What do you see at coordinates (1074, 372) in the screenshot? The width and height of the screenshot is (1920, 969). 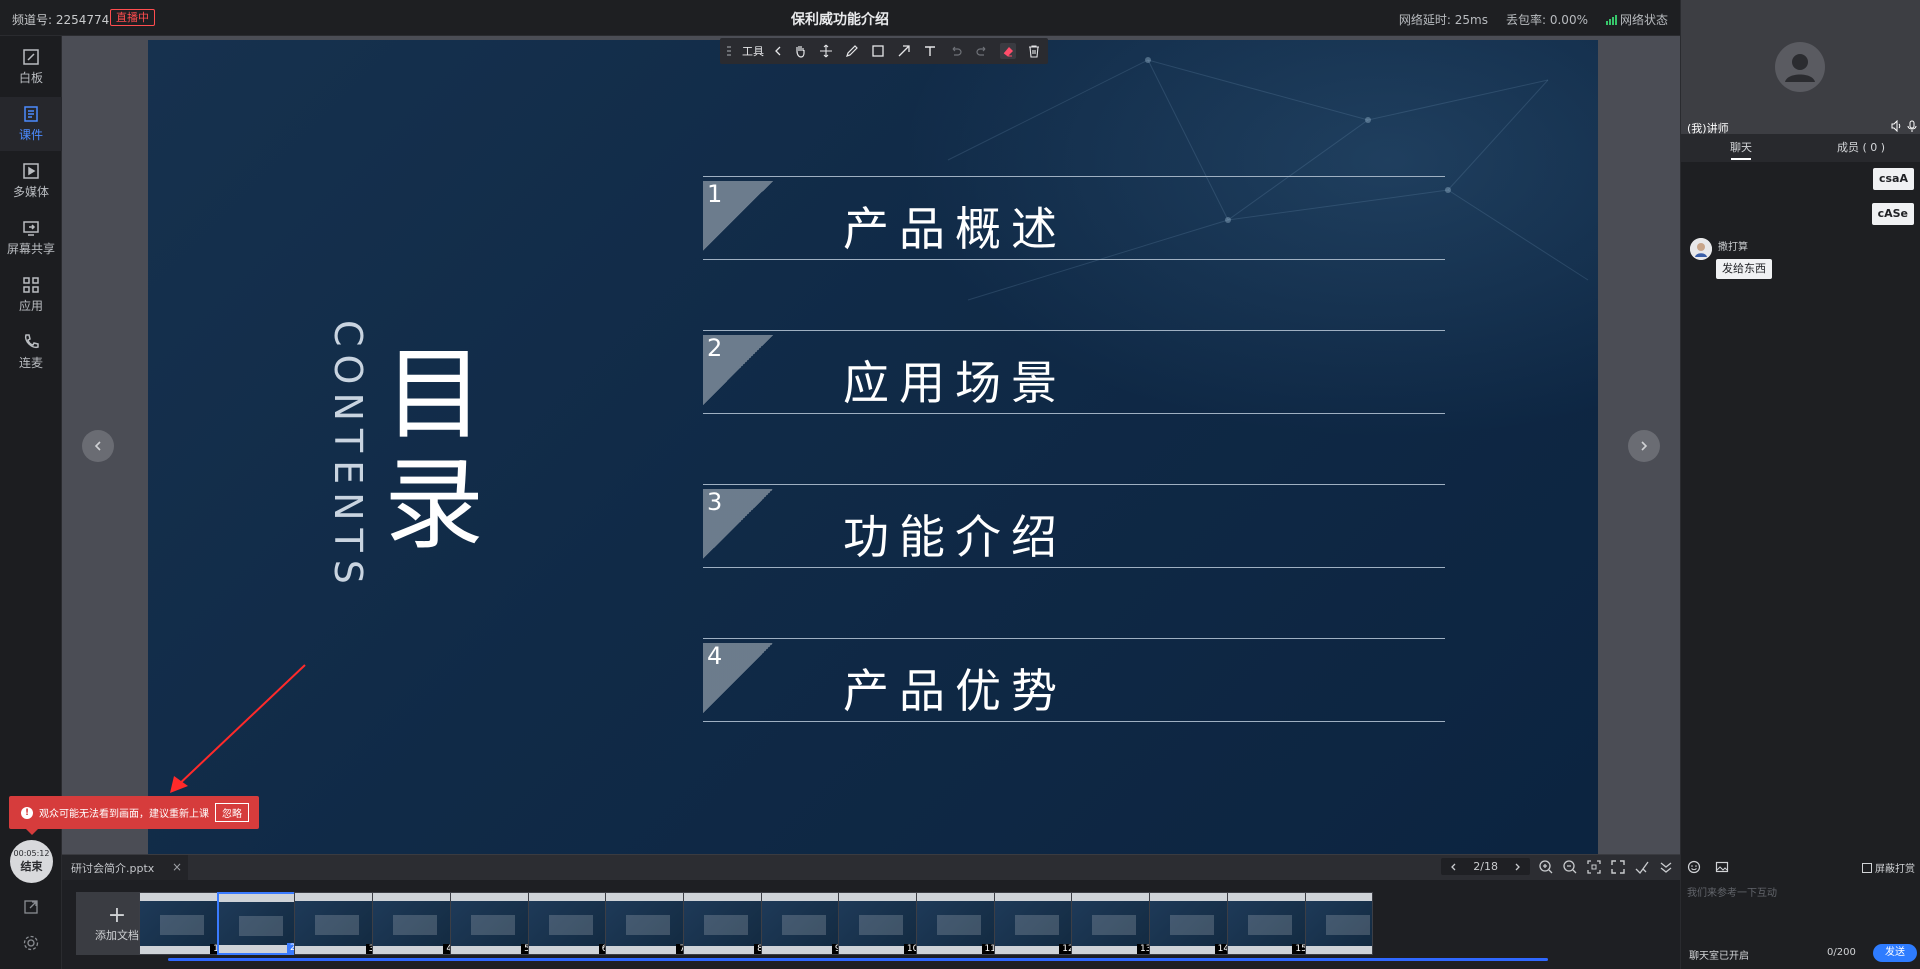 I see `toc-item: 2 应用场景` at bounding box center [1074, 372].